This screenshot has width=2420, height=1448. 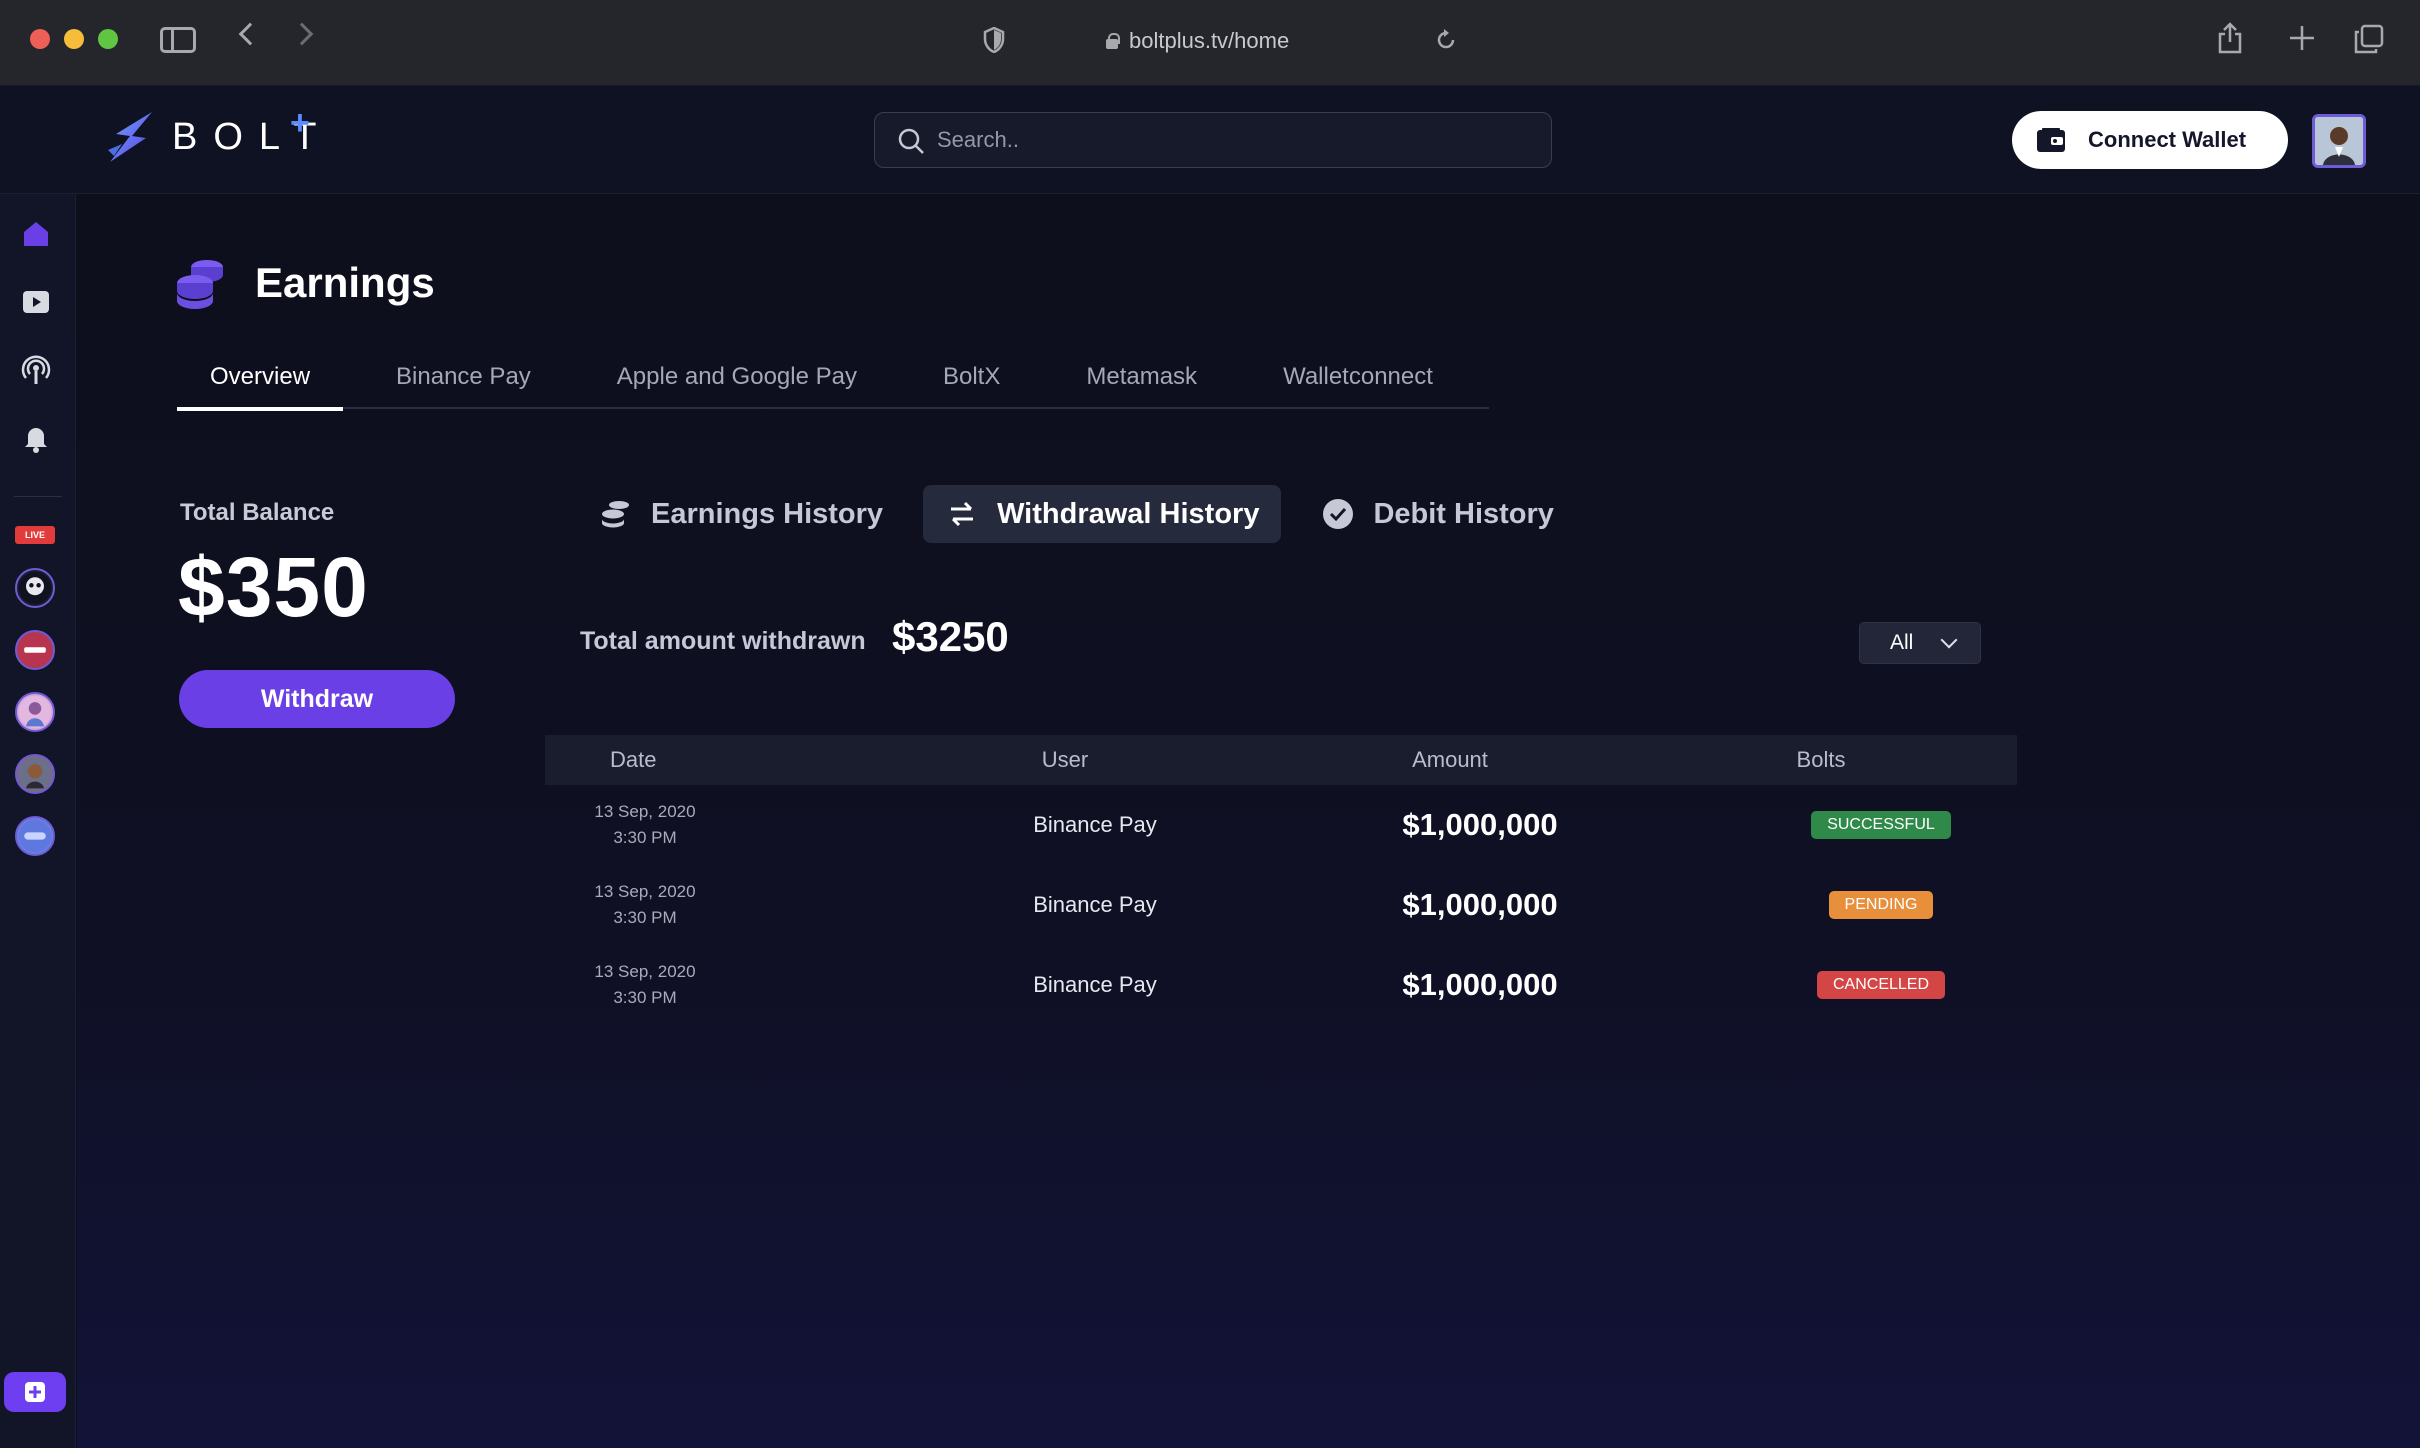 I want to click on tab-apple-google-pay: Apple and Google Pay, so click(x=737, y=382).